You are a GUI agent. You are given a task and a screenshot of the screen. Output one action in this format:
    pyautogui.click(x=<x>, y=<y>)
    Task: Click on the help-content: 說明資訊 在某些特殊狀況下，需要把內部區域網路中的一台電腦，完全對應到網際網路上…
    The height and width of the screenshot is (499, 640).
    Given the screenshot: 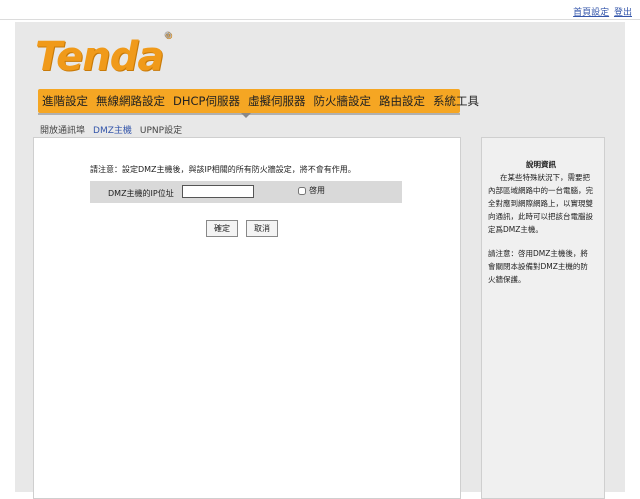 What is the action you would take?
    pyautogui.click(x=541, y=227)
    